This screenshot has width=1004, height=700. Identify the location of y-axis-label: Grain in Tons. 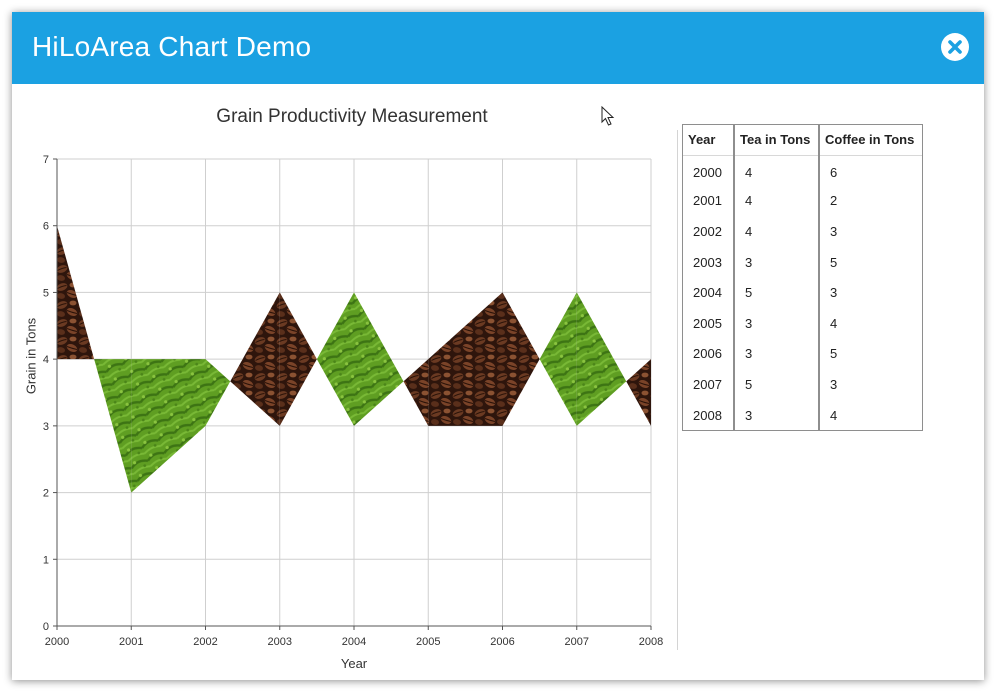
(31, 356).